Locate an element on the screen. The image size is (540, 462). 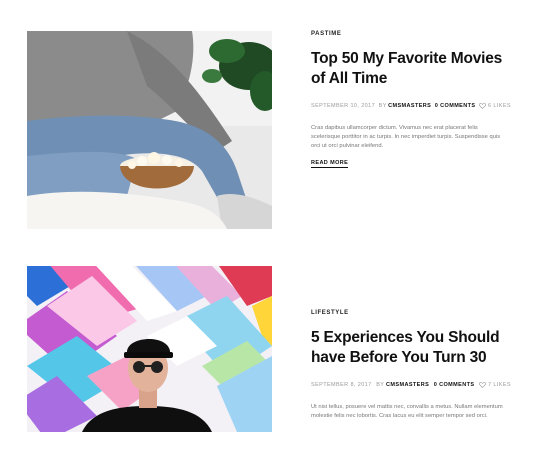
post-likes-count: 7 Likes is located at coordinates (499, 385).